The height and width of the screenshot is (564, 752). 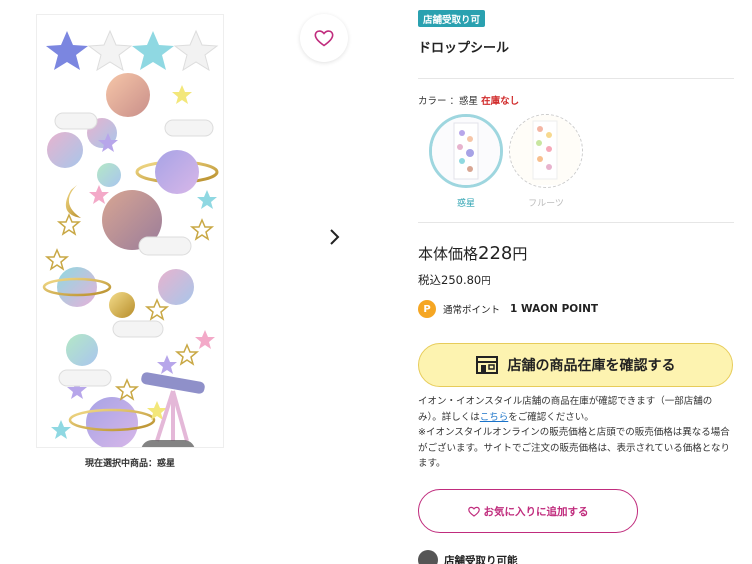 I want to click on color-selection-label: カラー ：惑星 在庫なし, so click(x=468, y=100).